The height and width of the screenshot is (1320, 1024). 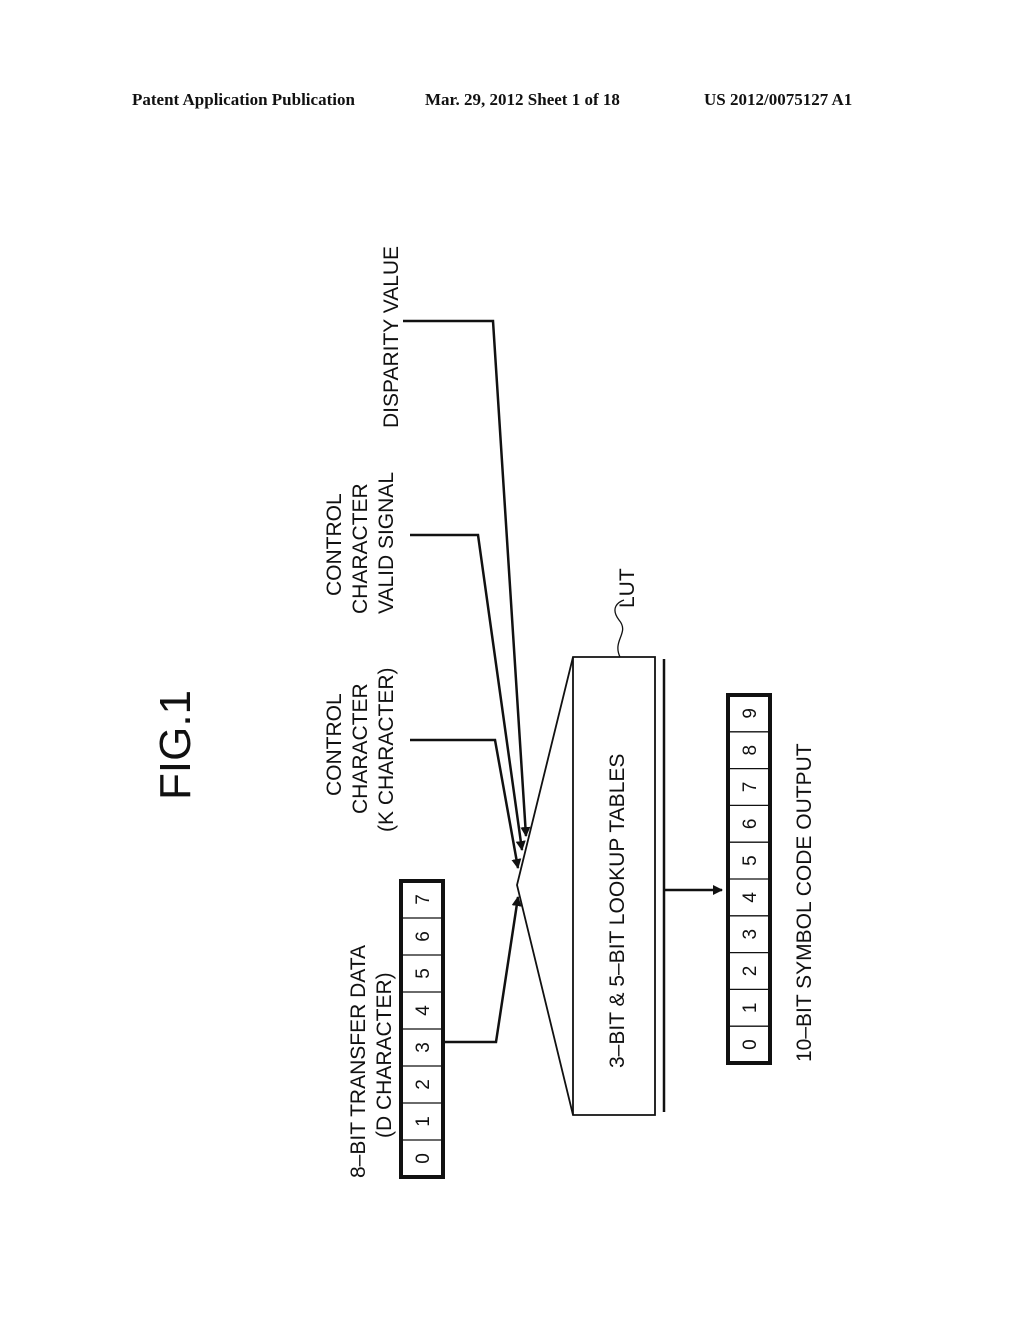 What do you see at coordinates (422, 1054) in the screenshot?
I see `input-bit-cell: 3` at bounding box center [422, 1054].